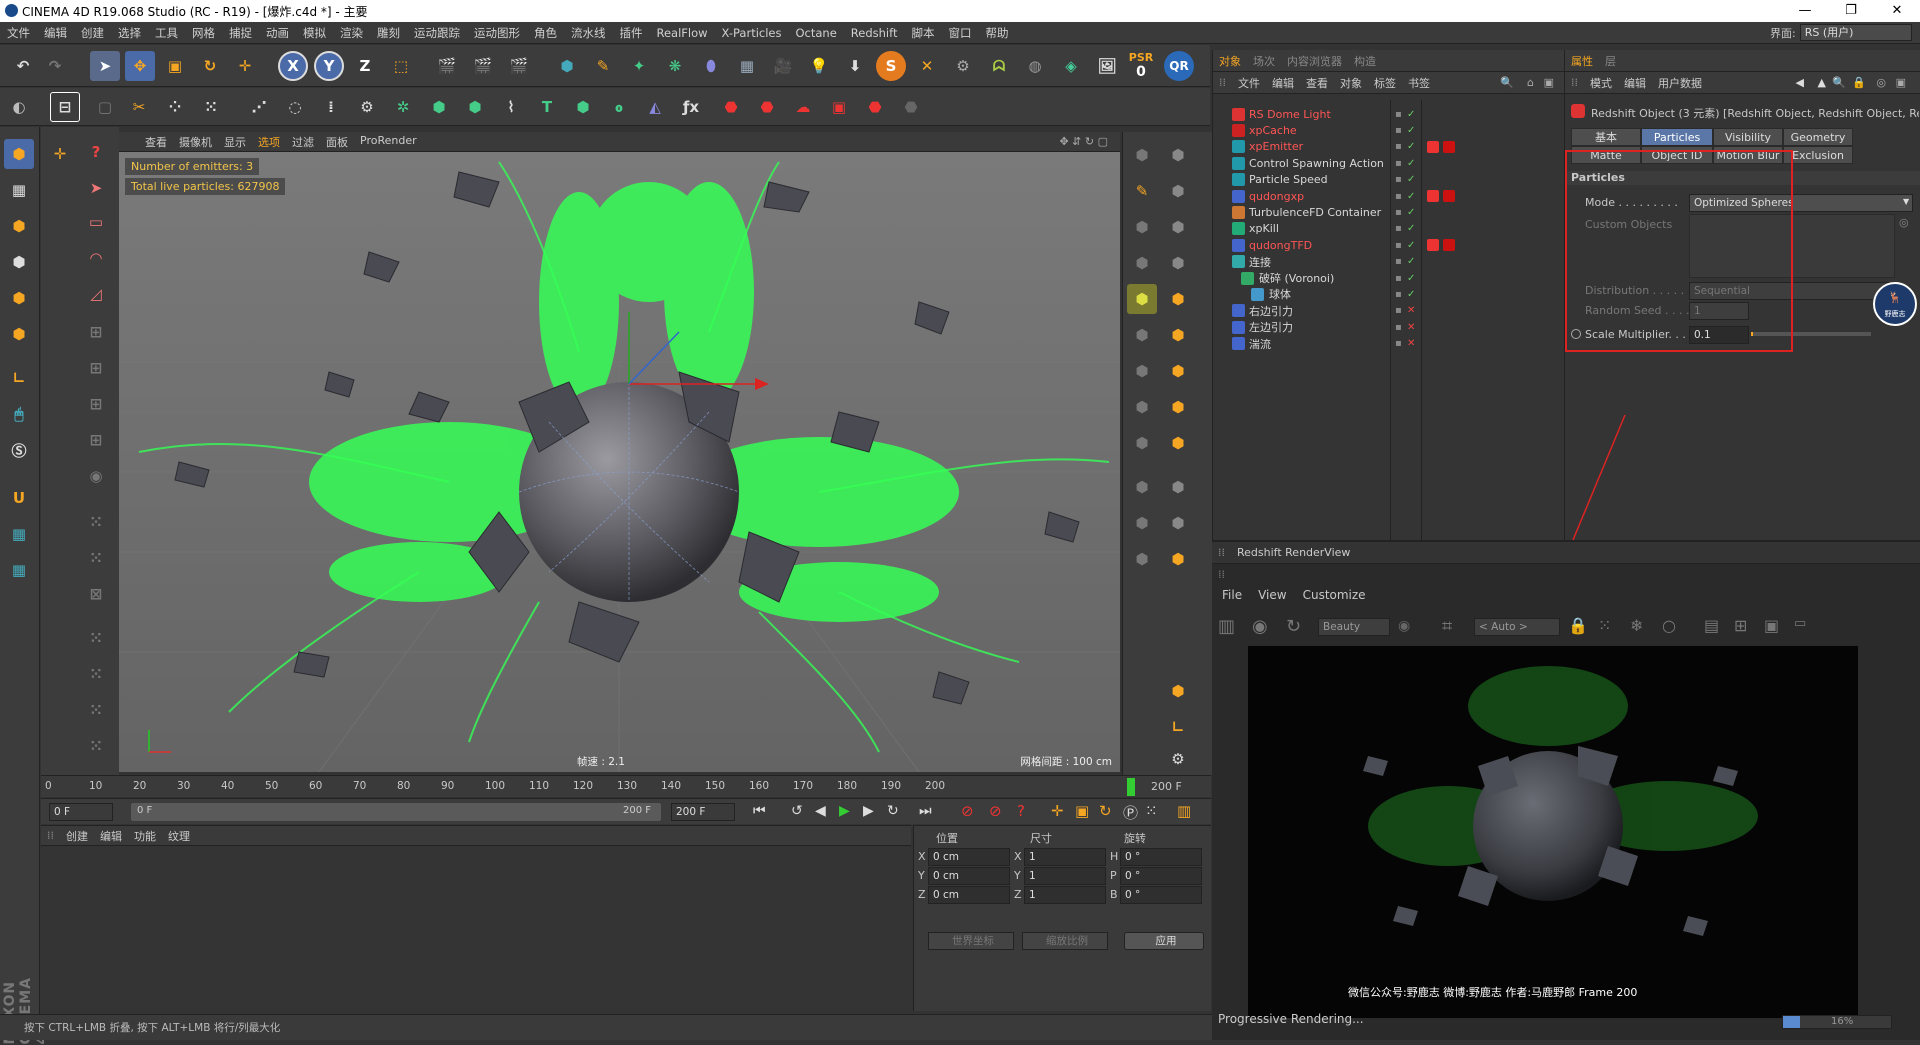 This screenshot has width=1920, height=1045. I want to click on side-tool-2-icon: ⬢, so click(1178, 155).